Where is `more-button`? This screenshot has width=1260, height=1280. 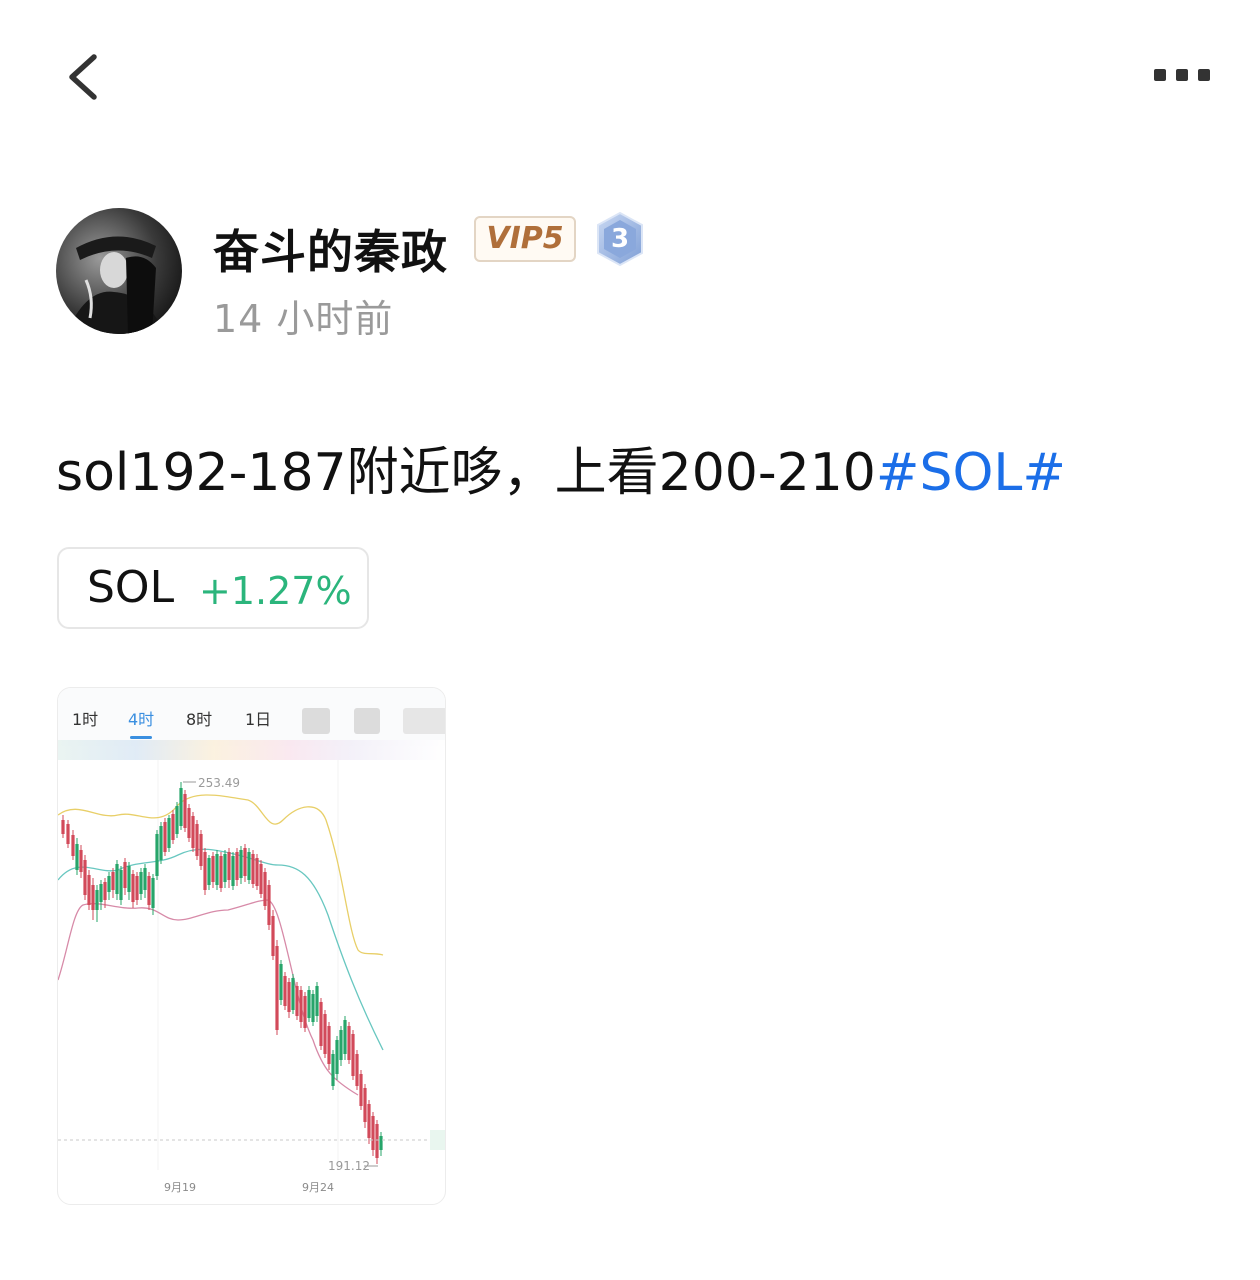 more-button is located at coordinates (1184, 75).